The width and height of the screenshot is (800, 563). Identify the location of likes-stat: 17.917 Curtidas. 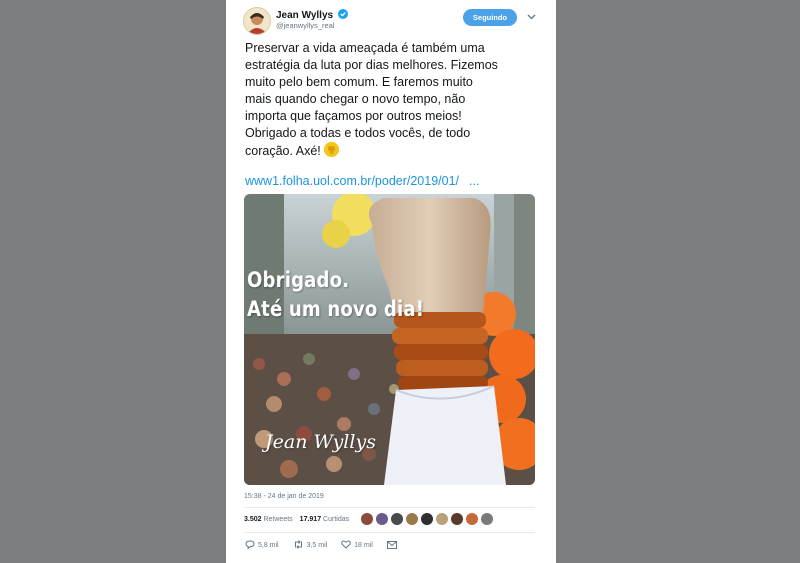
(324, 519).